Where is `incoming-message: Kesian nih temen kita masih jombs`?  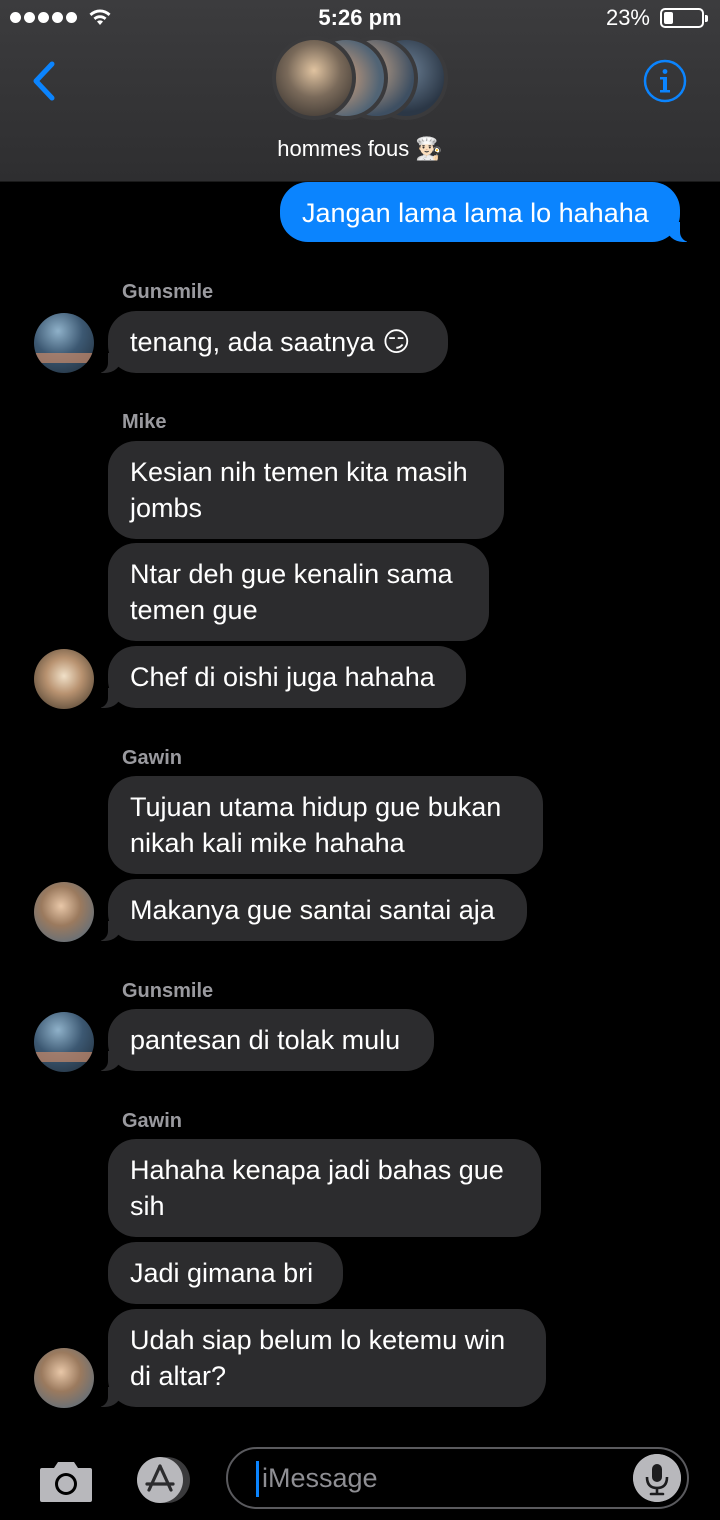 incoming-message: Kesian nih temen kita masih jombs is located at coordinates (306, 490).